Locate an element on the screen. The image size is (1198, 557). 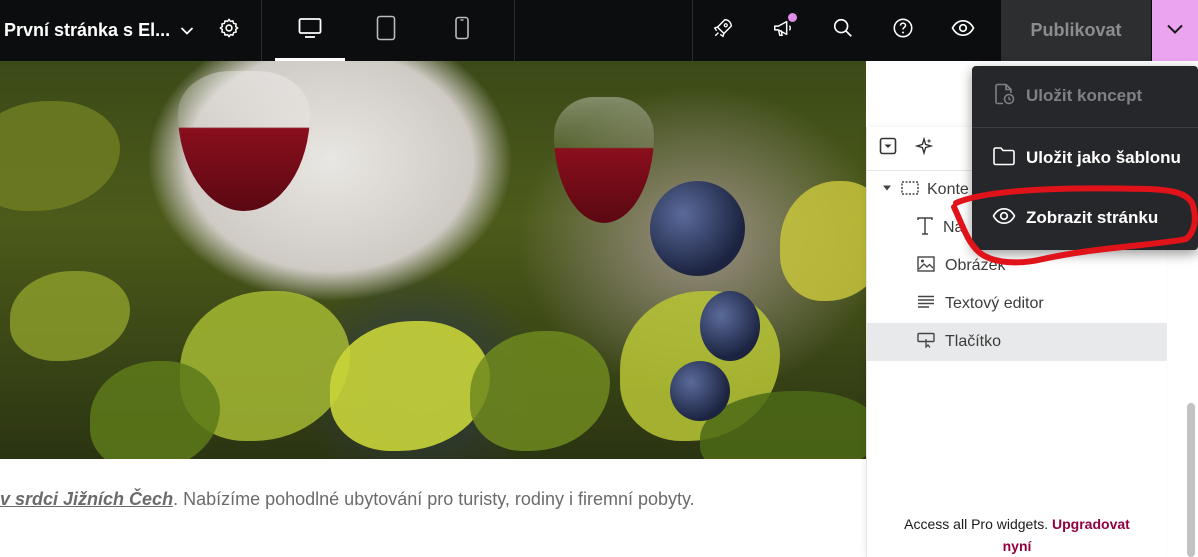
publish-options-button is located at coordinates (1175, 30).